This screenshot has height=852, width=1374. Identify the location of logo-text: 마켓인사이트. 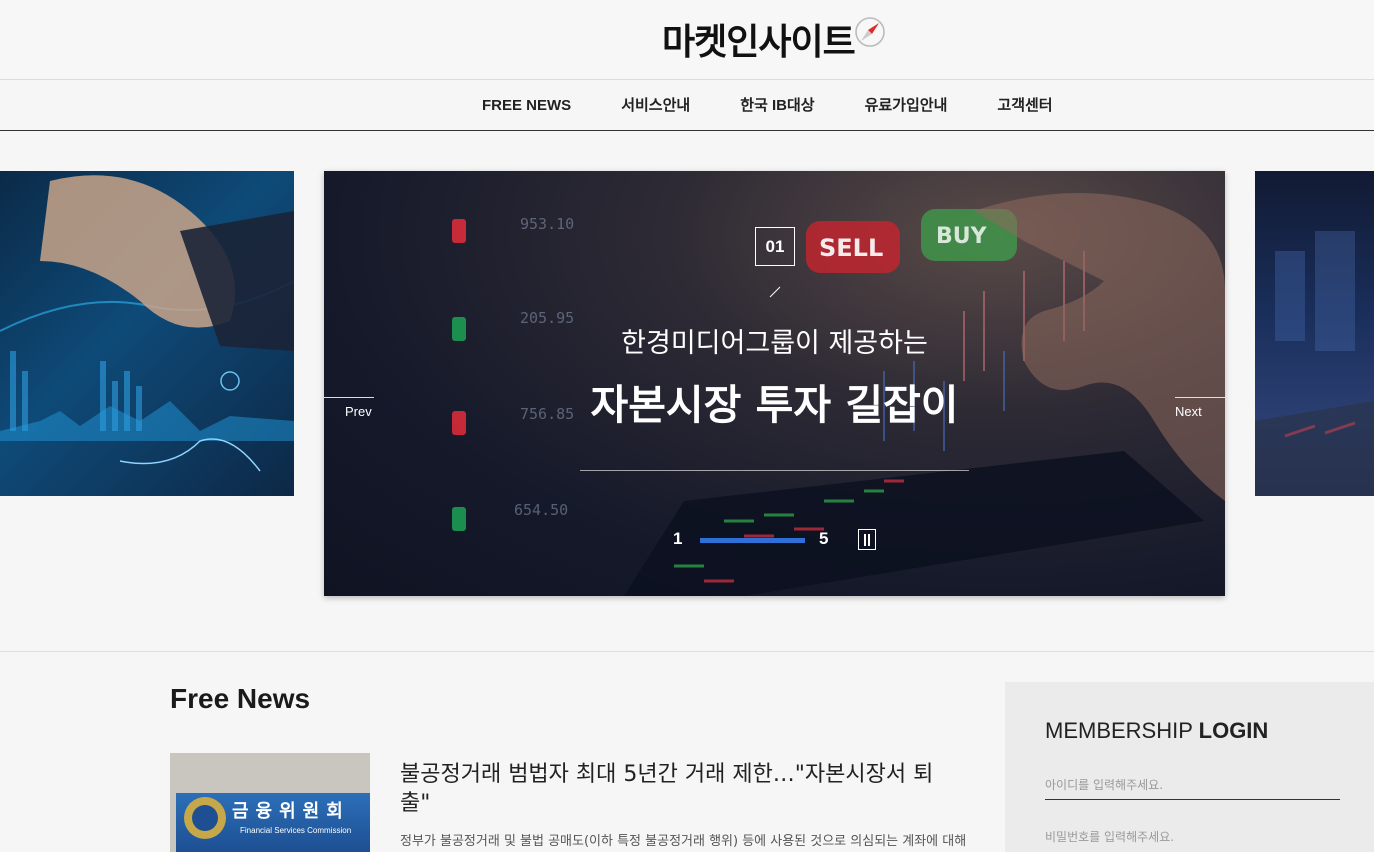
(759, 42).